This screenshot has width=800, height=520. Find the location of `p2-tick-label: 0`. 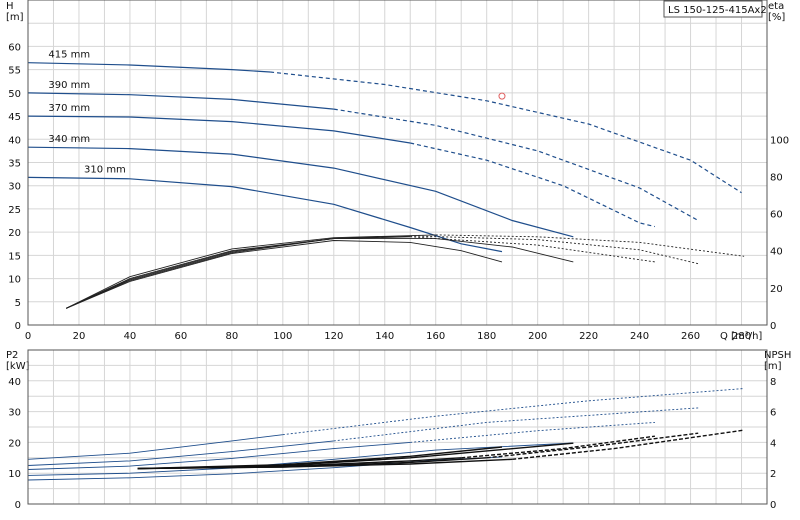

p2-tick-label: 0 is located at coordinates (18, 505).